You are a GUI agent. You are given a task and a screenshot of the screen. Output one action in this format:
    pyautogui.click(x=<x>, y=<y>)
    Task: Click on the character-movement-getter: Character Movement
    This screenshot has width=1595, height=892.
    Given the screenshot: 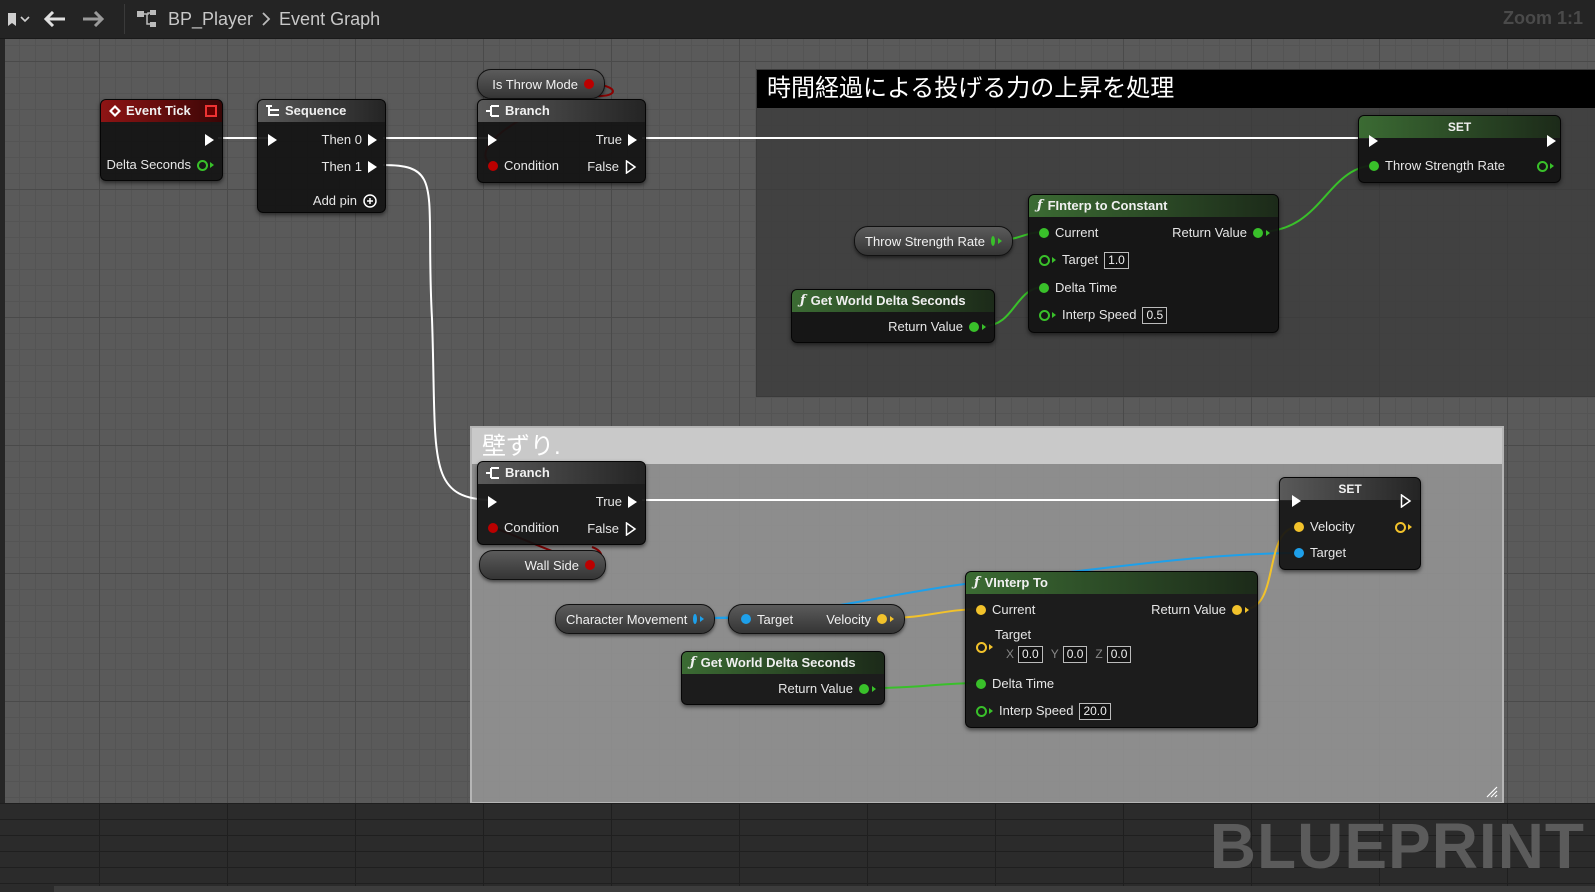 What is the action you would take?
    pyautogui.click(x=635, y=619)
    